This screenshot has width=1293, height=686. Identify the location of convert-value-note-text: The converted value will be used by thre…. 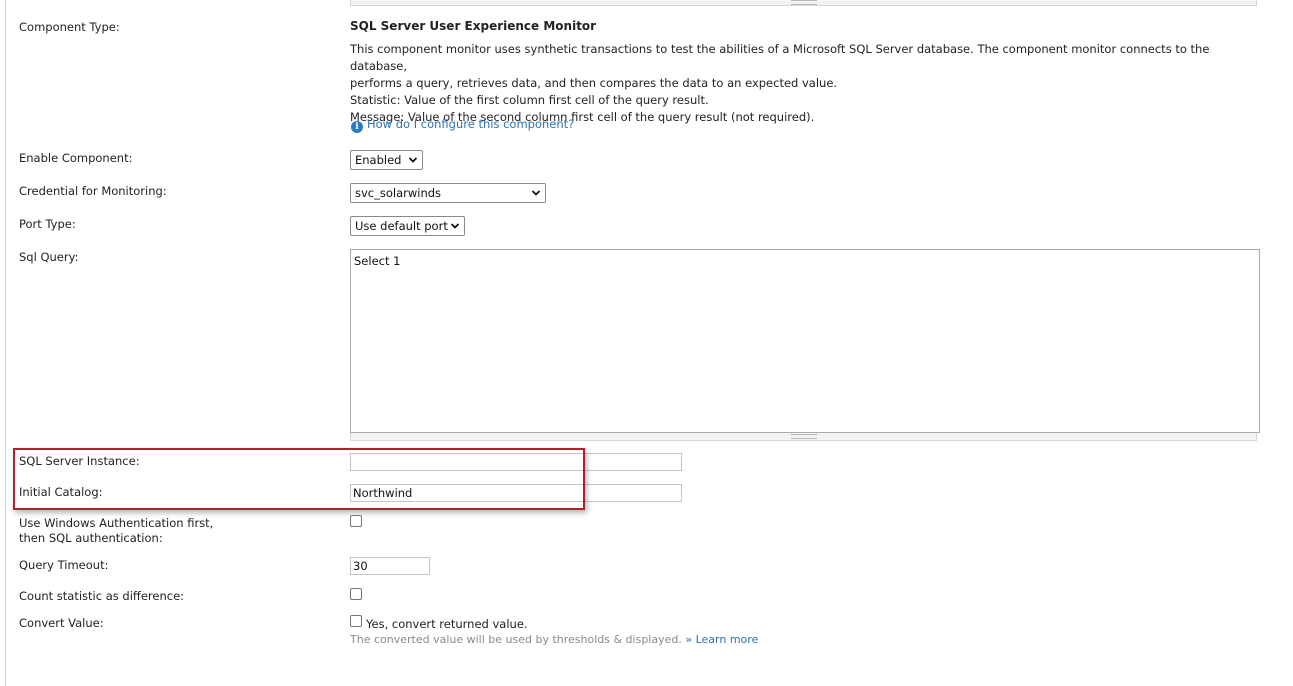
(516, 639).